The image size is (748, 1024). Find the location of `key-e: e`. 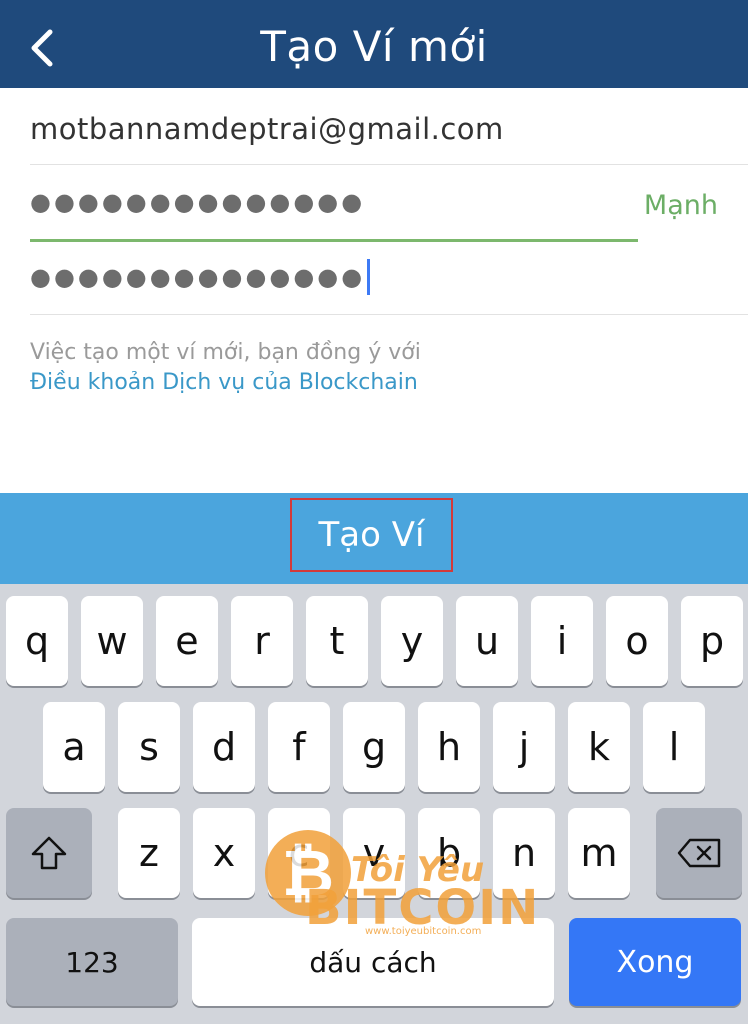

key-e: e is located at coordinates (187, 641).